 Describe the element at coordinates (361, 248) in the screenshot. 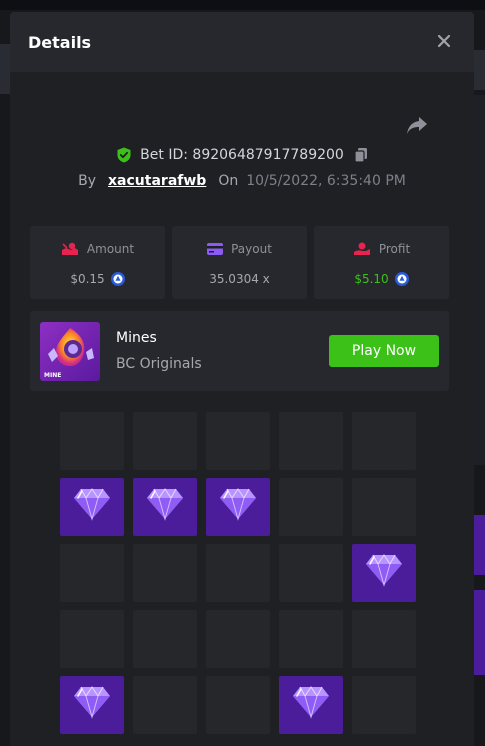

I see `profit-icon` at that location.